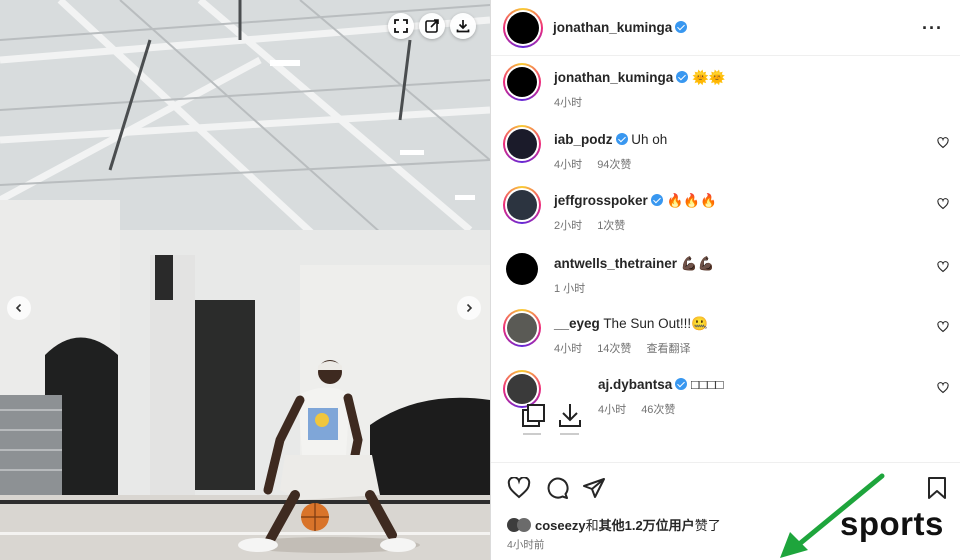 This screenshot has height=560, width=960. What do you see at coordinates (932, 28) in the screenshot?
I see `more-options-icon: ···` at bounding box center [932, 28].